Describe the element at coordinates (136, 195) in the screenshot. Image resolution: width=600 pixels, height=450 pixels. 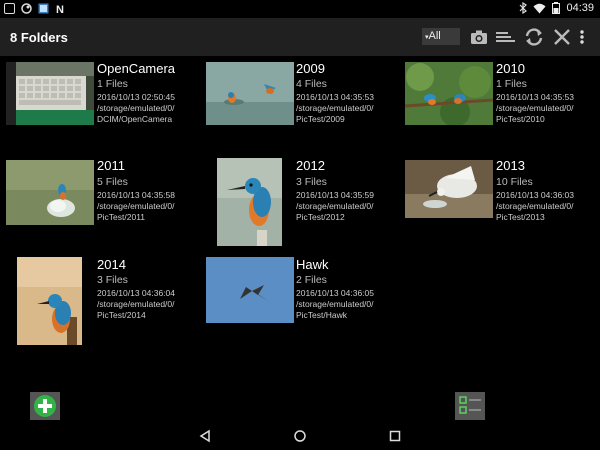
I see `folder-date: 2016/10/13 04:35:58` at that location.